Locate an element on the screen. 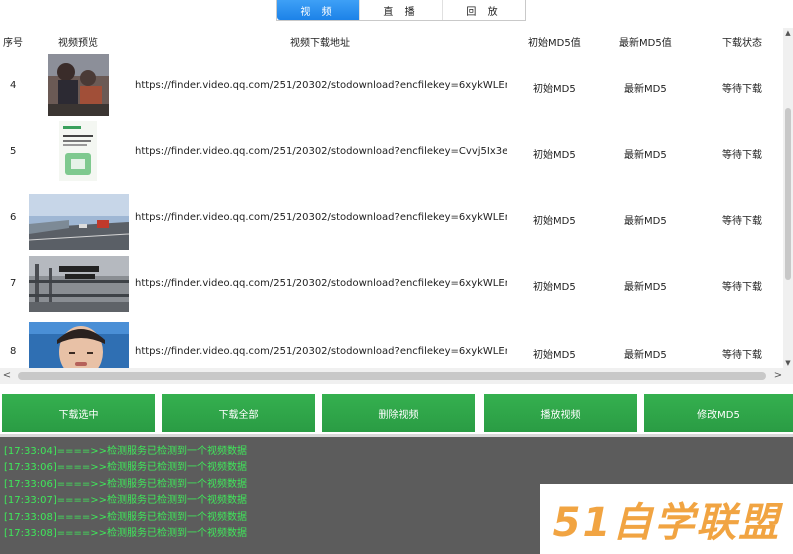 Image resolution: width=793 pixels, height=554 pixels. horizontal-scroll-thumb is located at coordinates (392, 376).